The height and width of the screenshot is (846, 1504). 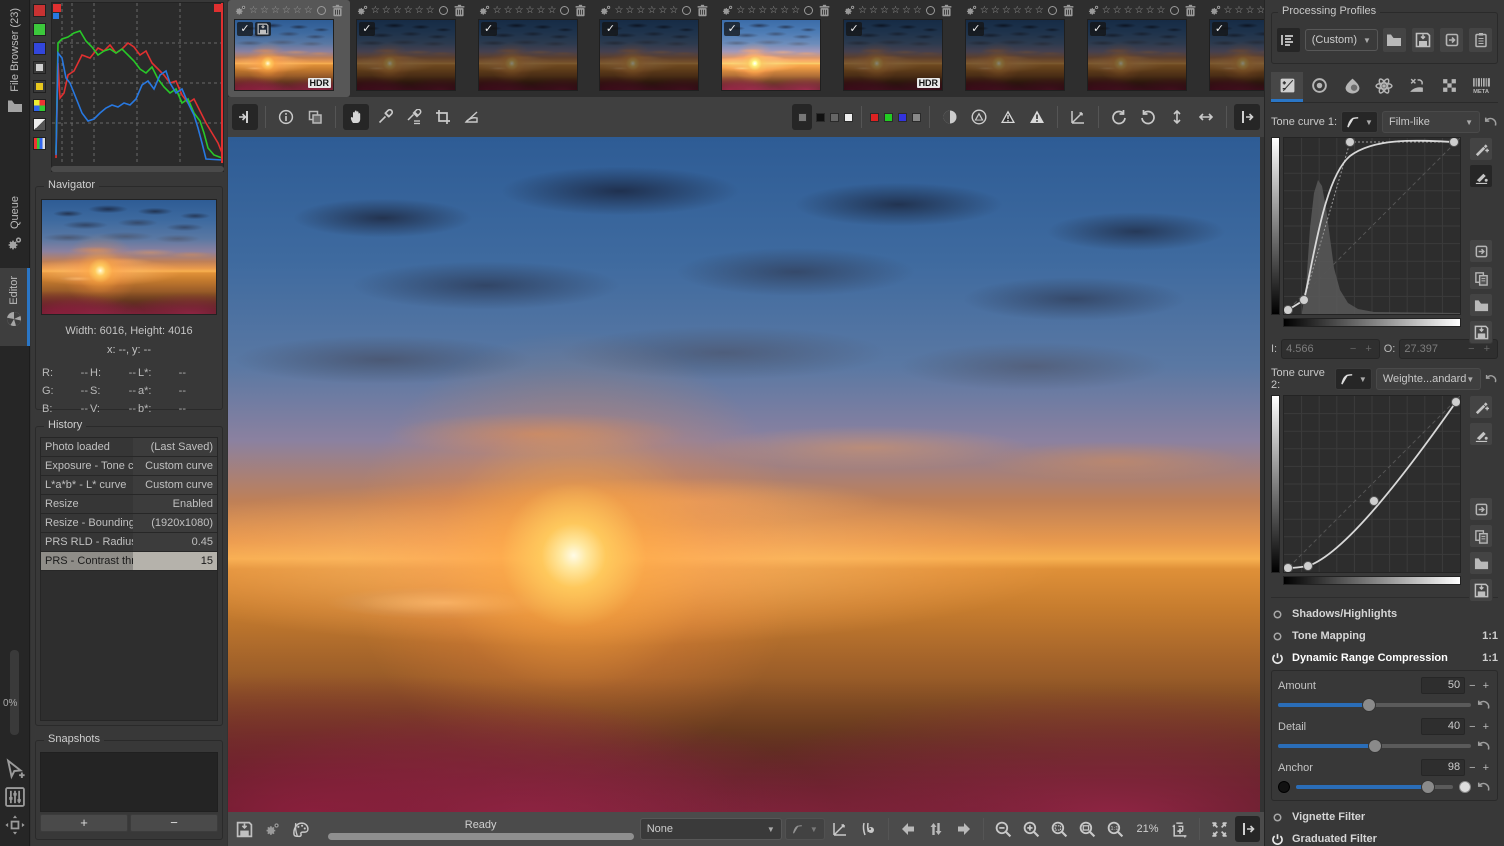 I want to click on histogram-bar-toggle, so click(x=39, y=143).